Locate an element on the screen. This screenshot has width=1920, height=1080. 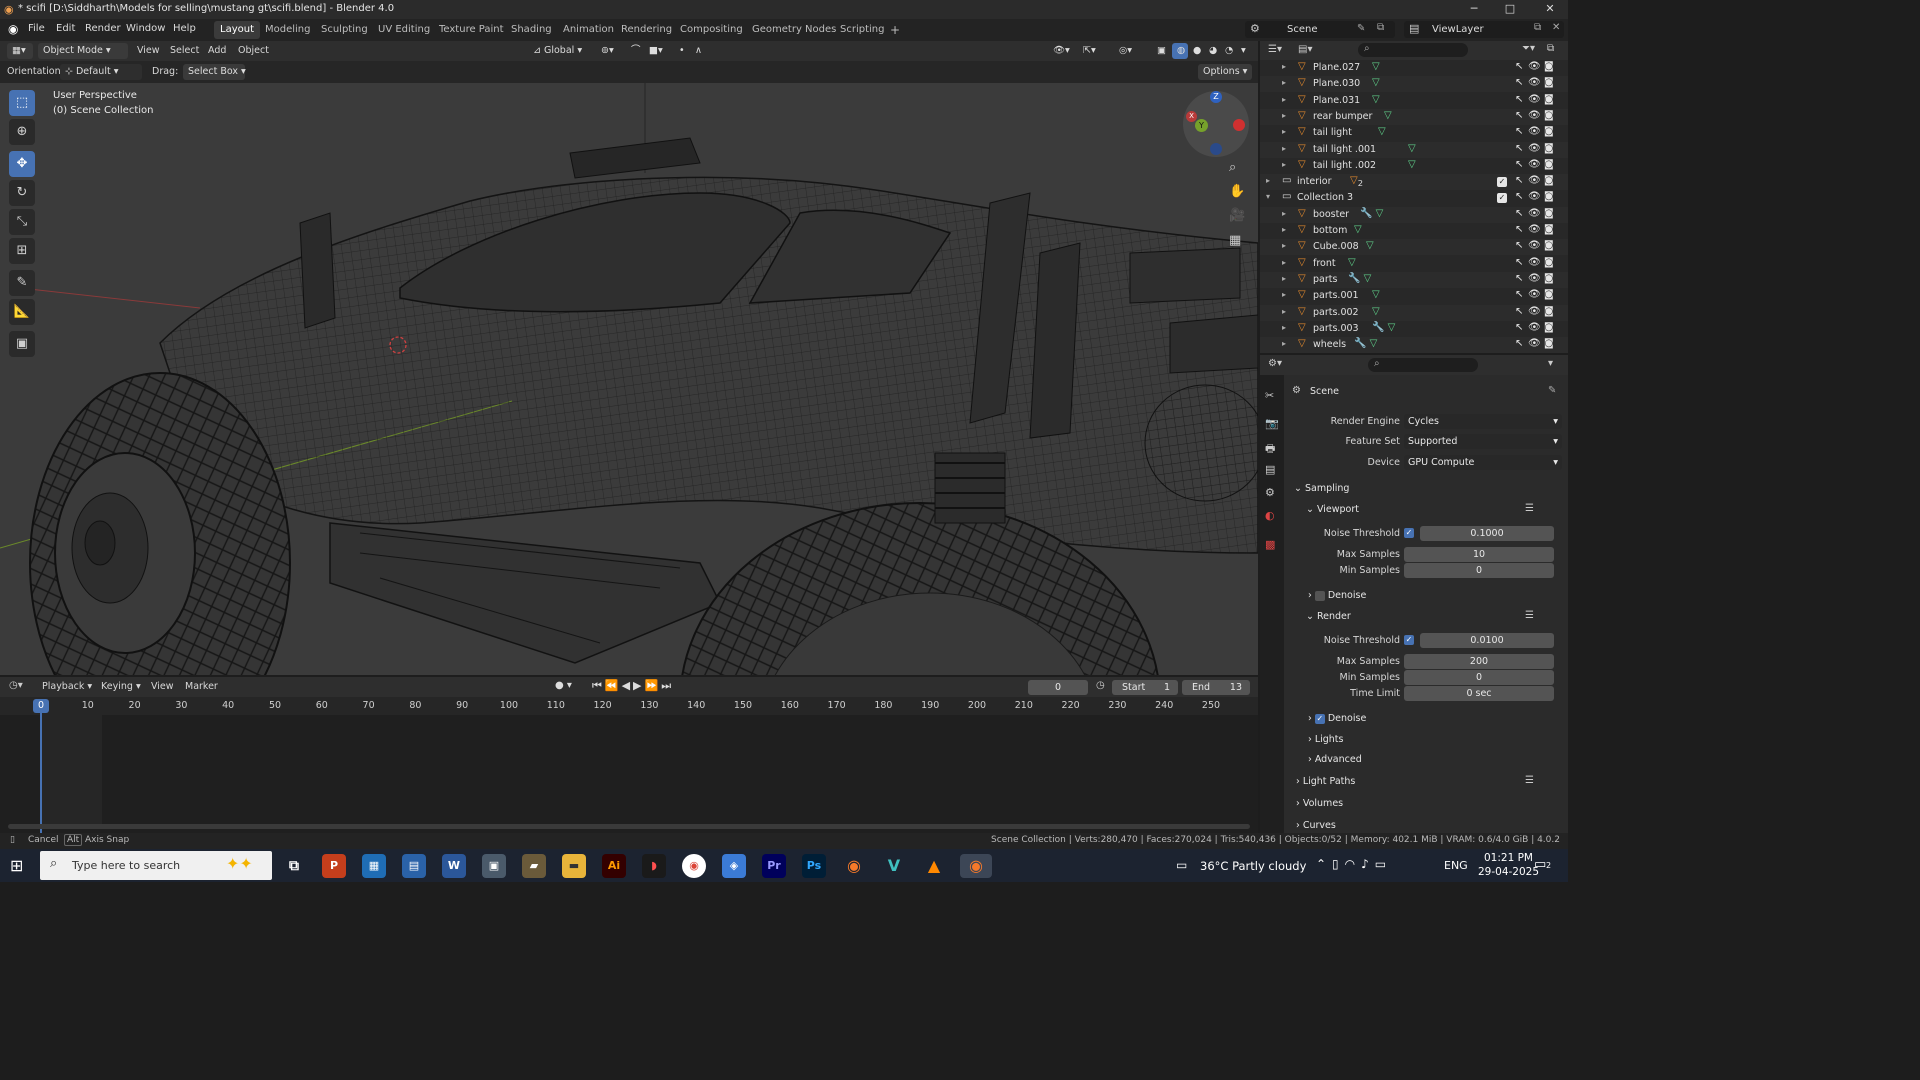
drag-dropdown: Select Box ▾ is located at coordinates (214, 72).